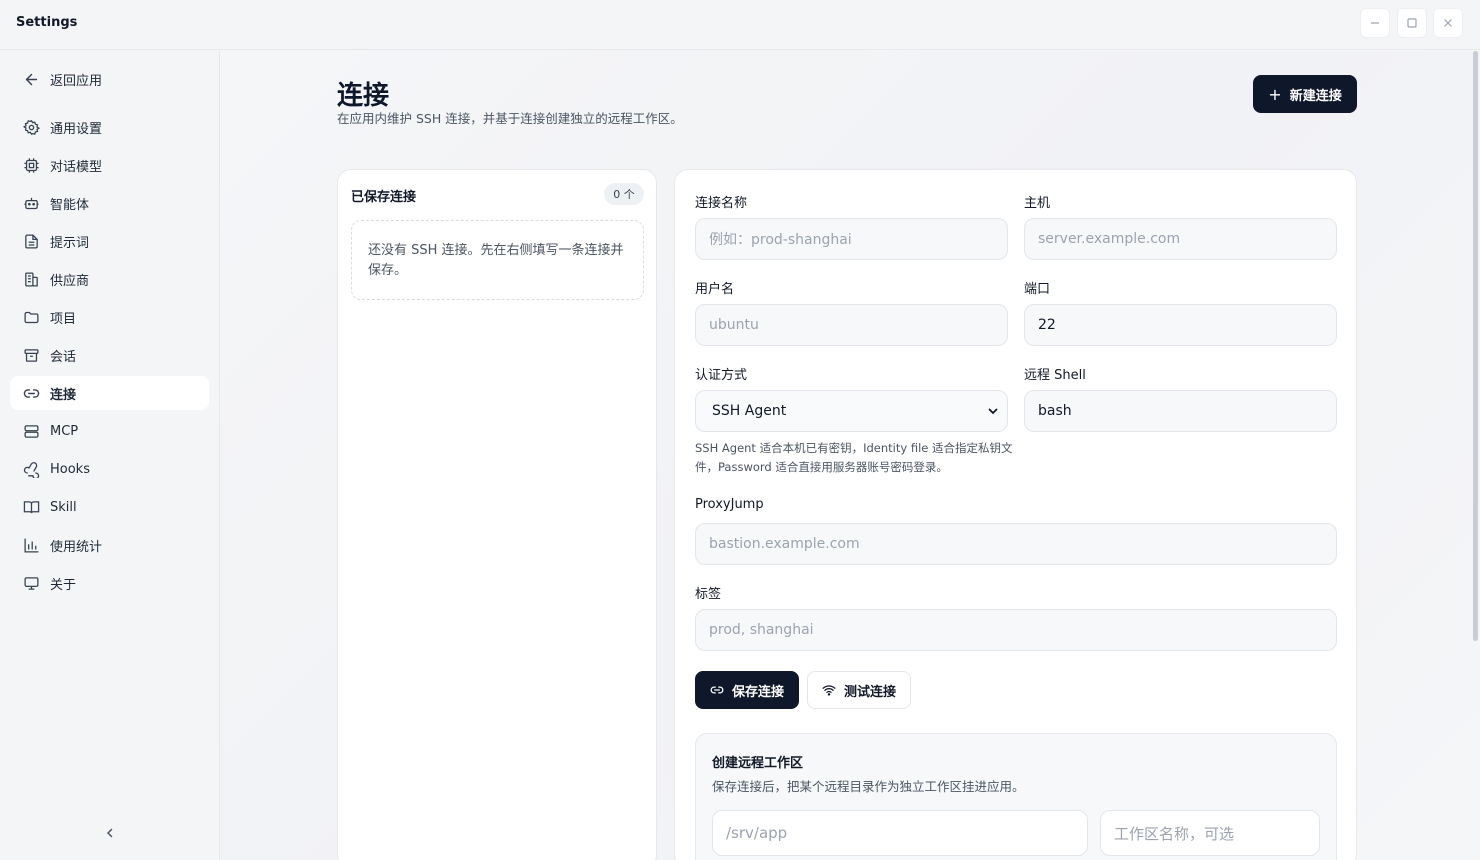  Describe the element at coordinates (109, 317) in the screenshot. I see `sidebar-item-projects: 项目` at that location.